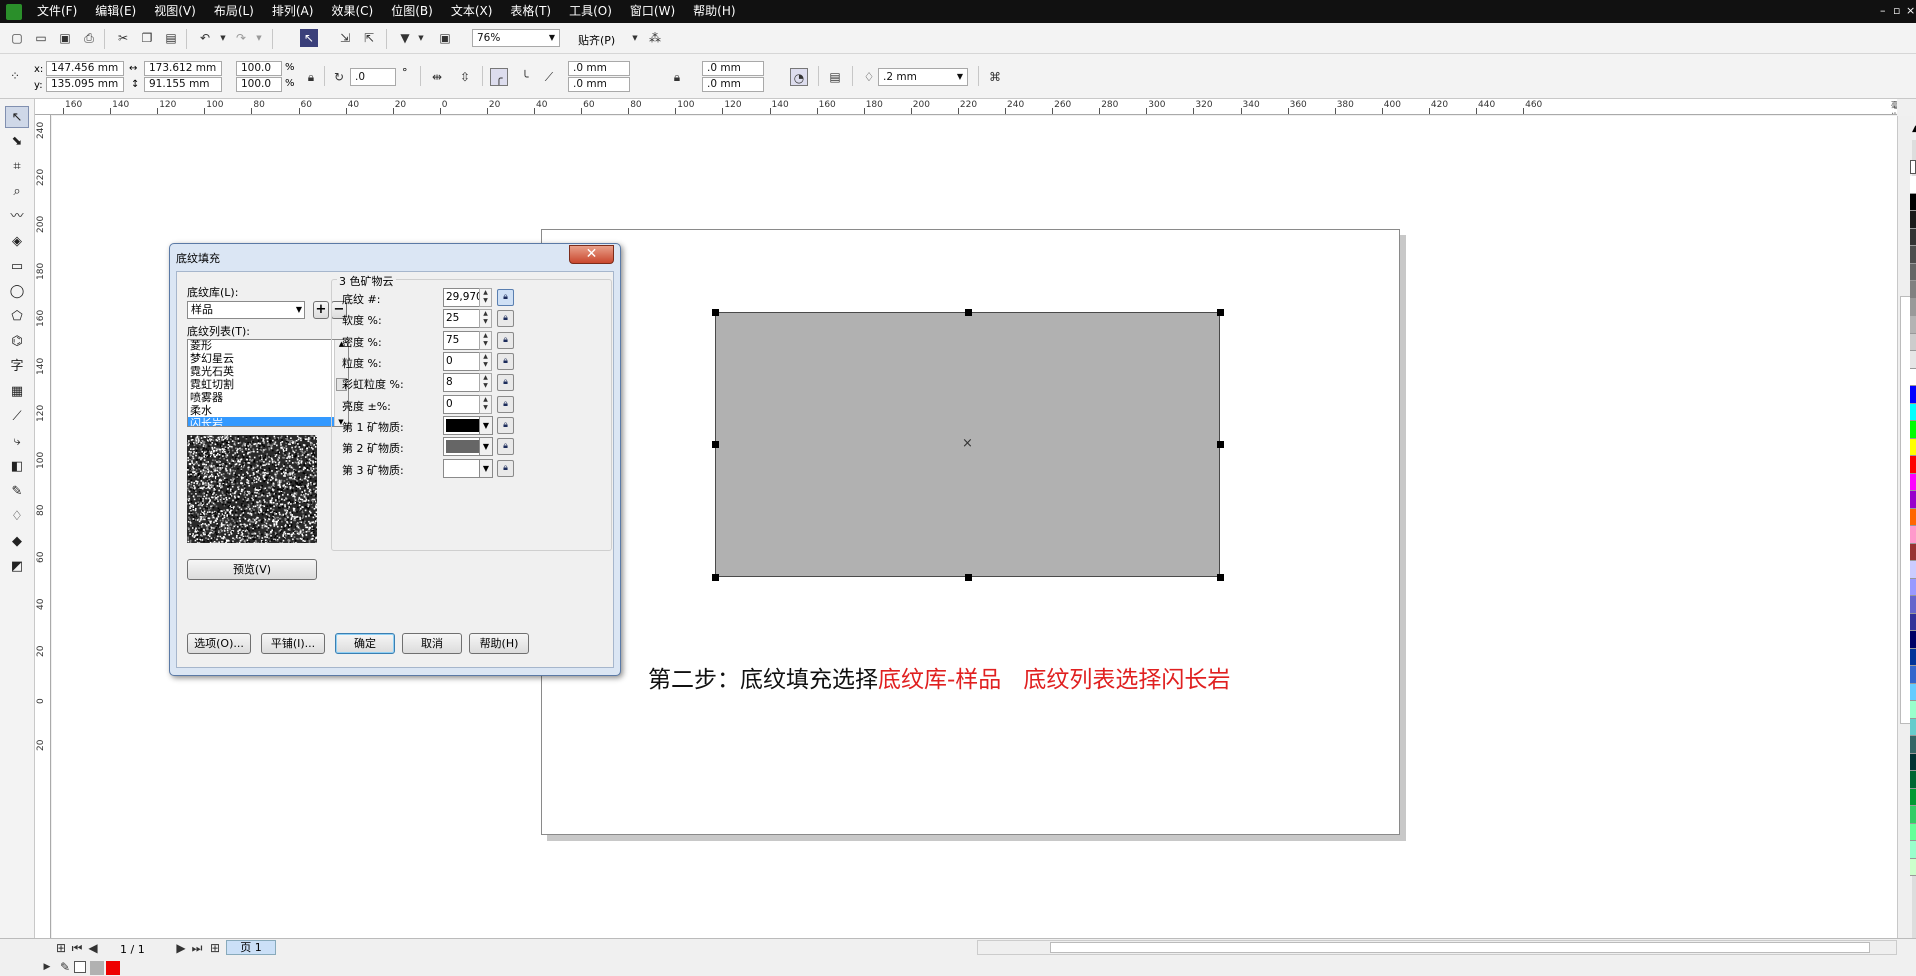 Image resolution: width=1916 pixels, height=976 pixels. I want to click on crop-tool-icon: ⌗, so click(17, 167).